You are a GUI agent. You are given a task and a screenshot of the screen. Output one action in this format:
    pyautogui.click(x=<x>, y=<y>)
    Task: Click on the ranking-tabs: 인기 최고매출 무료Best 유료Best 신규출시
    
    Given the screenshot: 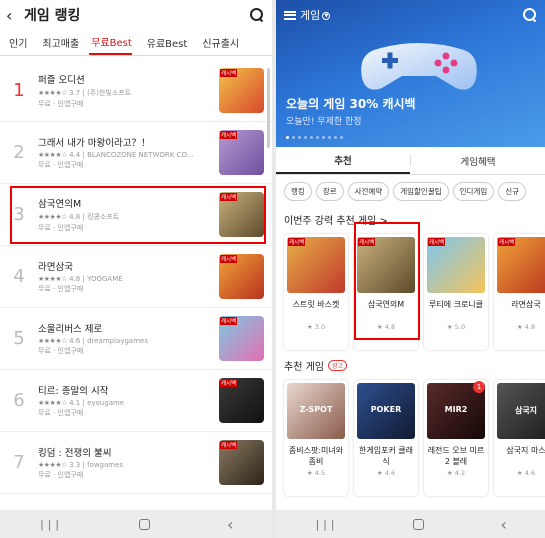 What is the action you would take?
    pyautogui.click(x=136, y=43)
    